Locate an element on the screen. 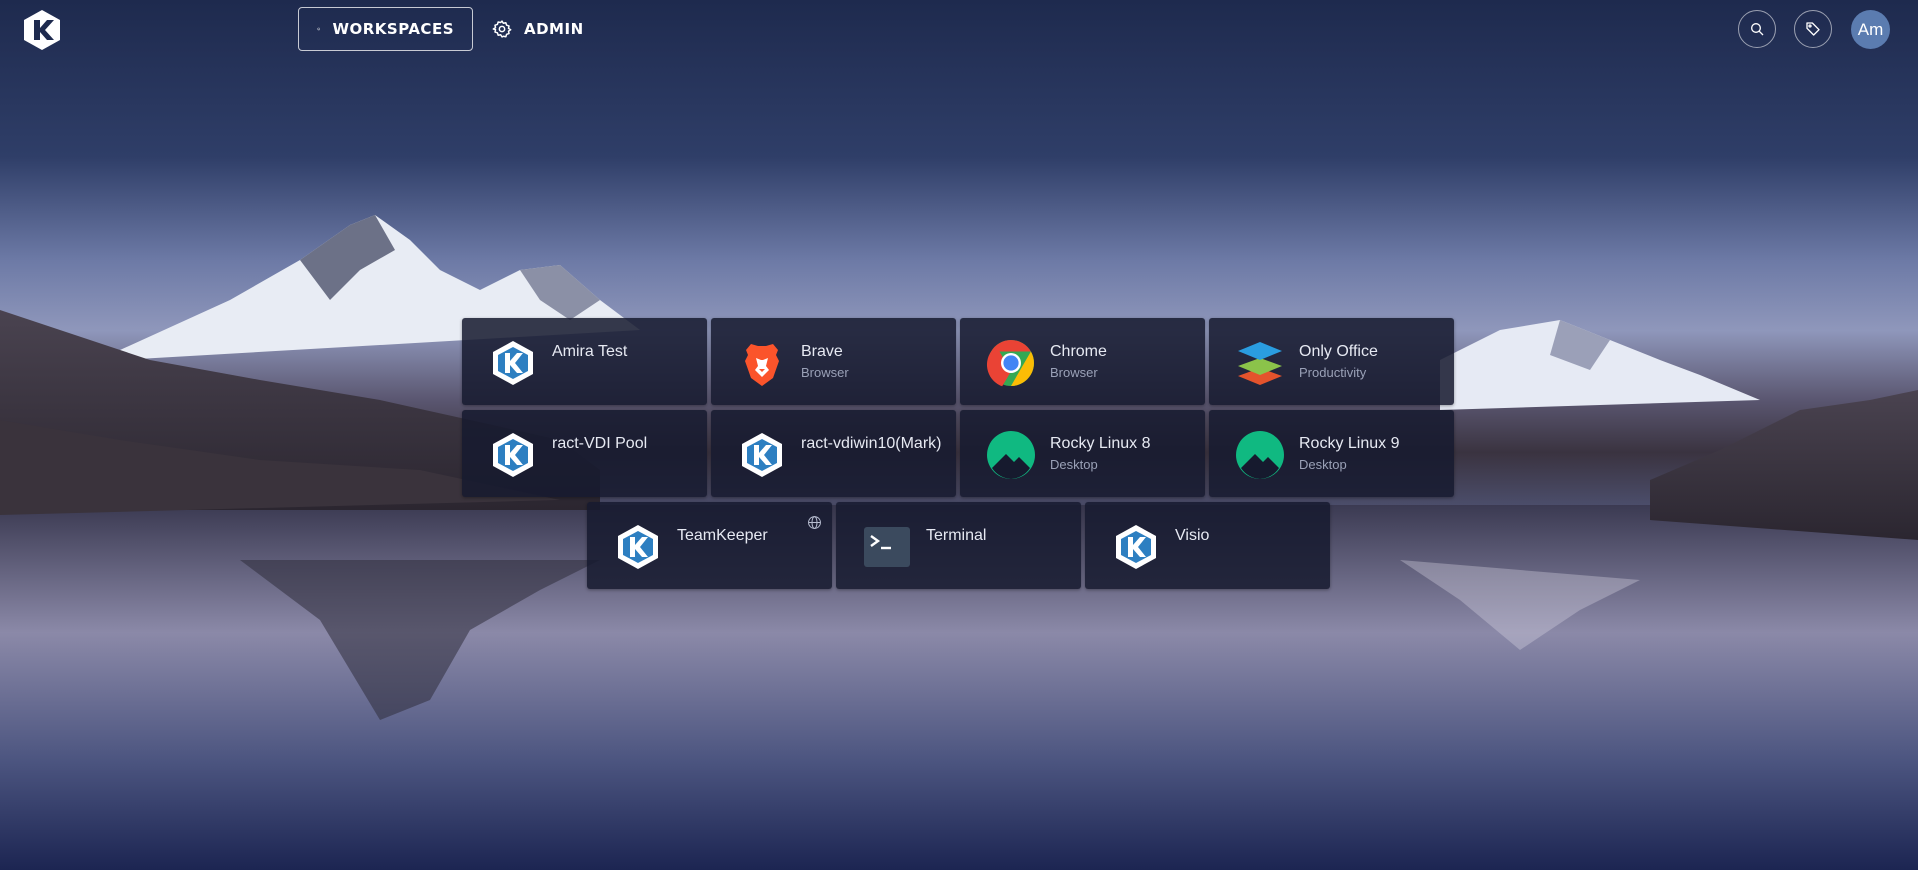  workspace-name: Terminal is located at coordinates (956, 535).